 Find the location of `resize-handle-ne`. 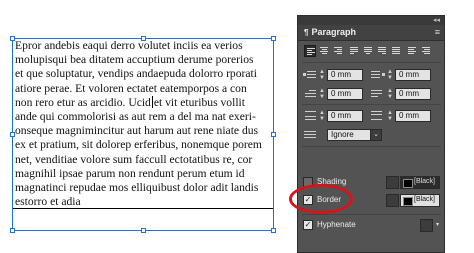

resize-handle-ne is located at coordinates (273, 38).